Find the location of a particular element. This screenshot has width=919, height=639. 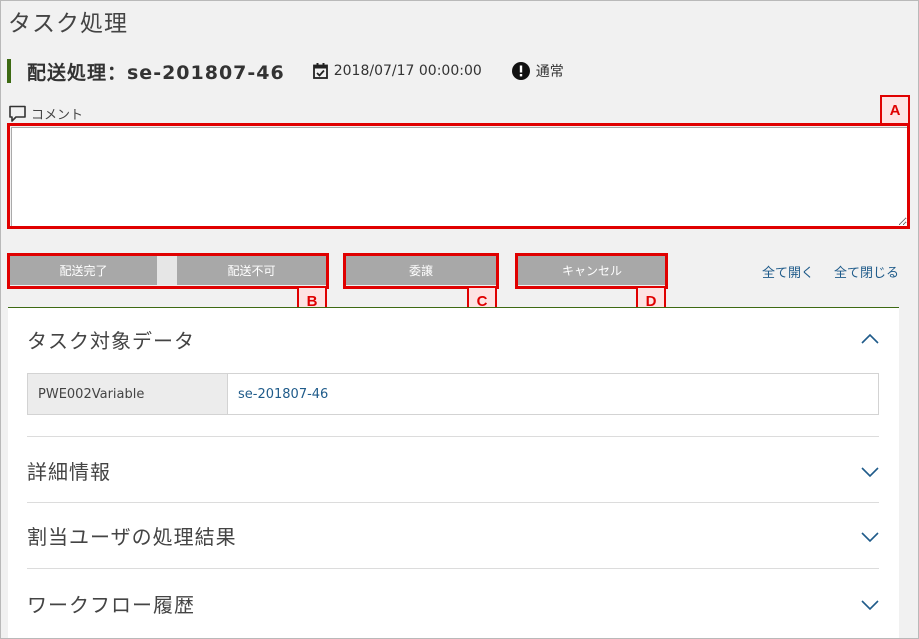

section-title-assignee-results: 割当ユーザの処理結果 is located at coordinates (132, 537).